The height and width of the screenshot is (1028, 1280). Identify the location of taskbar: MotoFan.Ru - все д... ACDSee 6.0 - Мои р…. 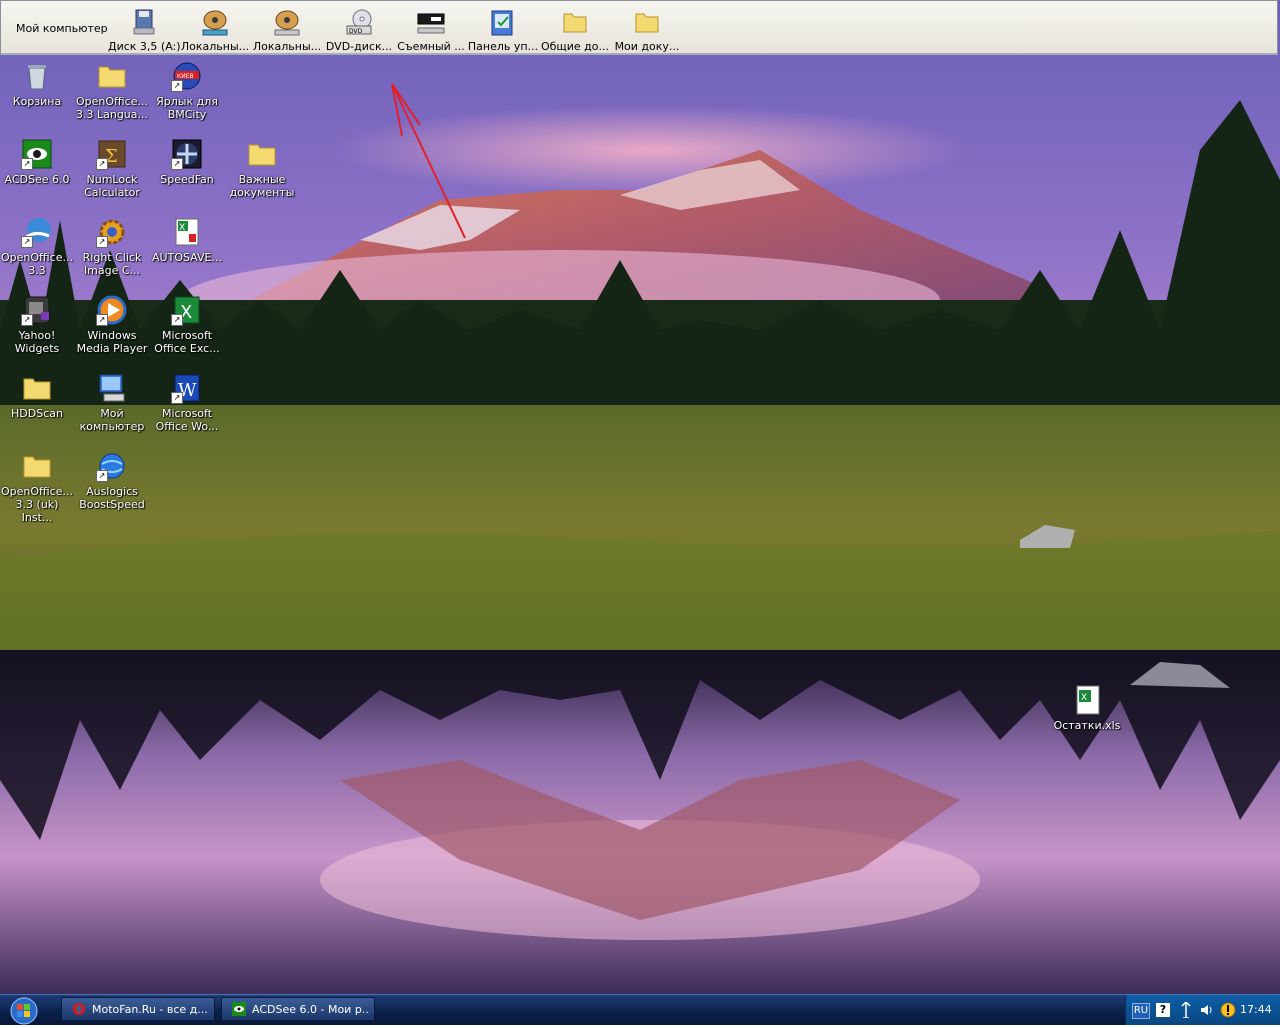
(640, 1009).